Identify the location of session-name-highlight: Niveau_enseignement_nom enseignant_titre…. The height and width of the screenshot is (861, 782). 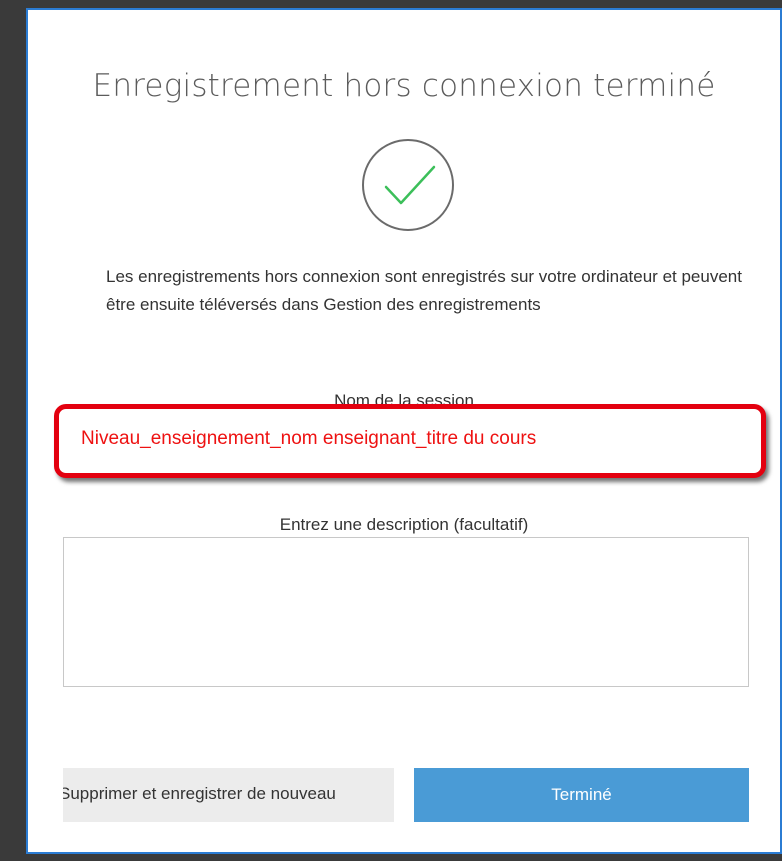
(410, 441).